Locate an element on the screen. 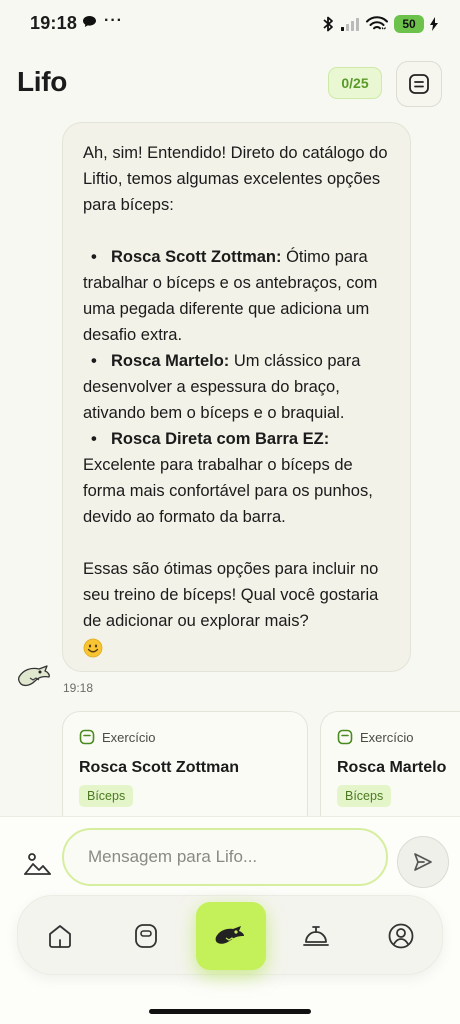 This screenshot has width=460, height=1024. battery-level: 50 is located at coordinates (409, 24).